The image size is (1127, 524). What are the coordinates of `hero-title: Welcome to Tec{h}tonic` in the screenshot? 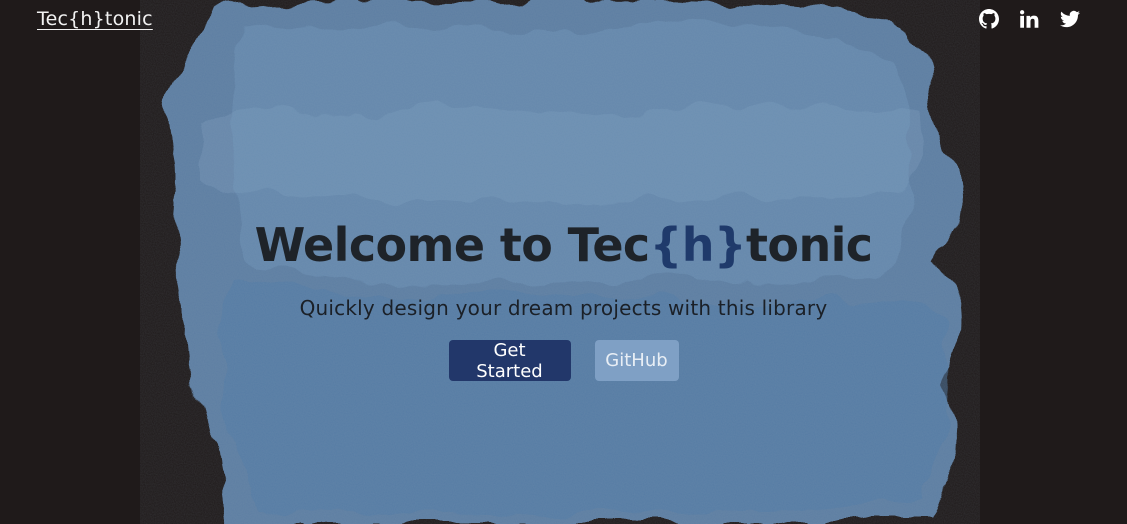 It's located at (563, 245).